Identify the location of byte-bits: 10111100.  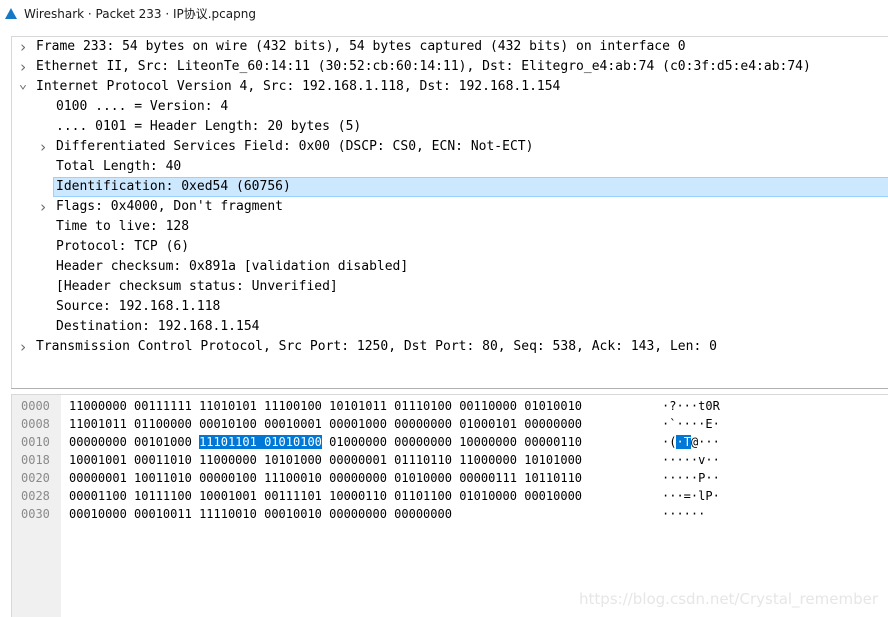
(163, 496).